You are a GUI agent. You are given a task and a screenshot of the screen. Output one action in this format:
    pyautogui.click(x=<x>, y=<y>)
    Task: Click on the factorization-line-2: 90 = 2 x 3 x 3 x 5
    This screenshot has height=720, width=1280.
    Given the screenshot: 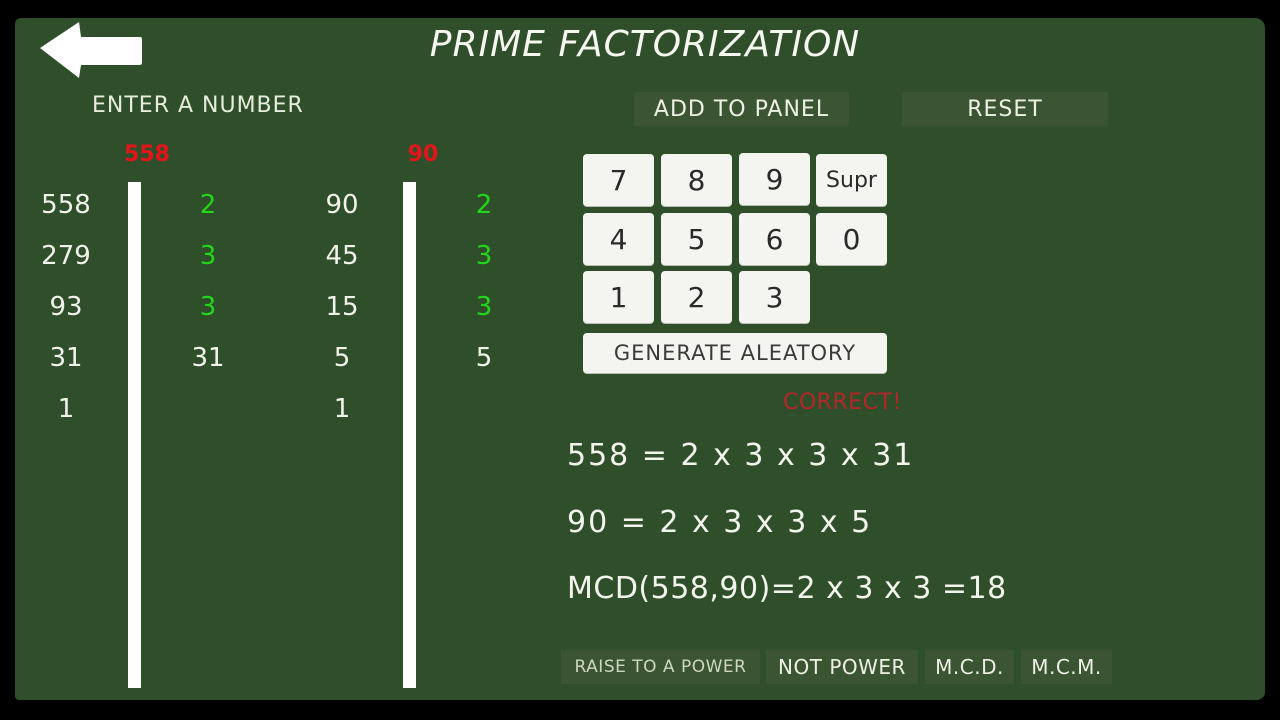 What is the action you would take?
    pyautogui.click(x=720, y=522)
    